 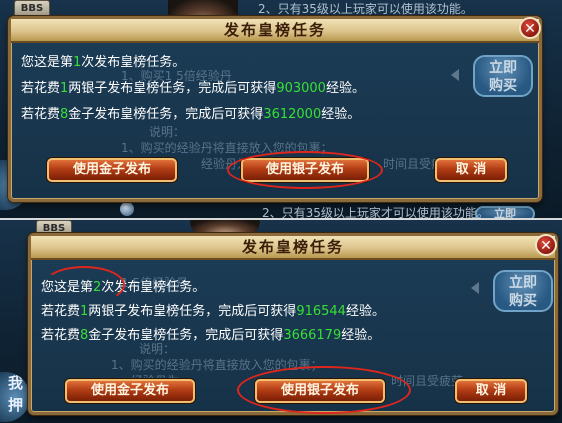 I want to click on silver-cost-text: 若花费1两银子发布皇榜任务，完成后可获得916544经验。, so click(x=213, y=309).